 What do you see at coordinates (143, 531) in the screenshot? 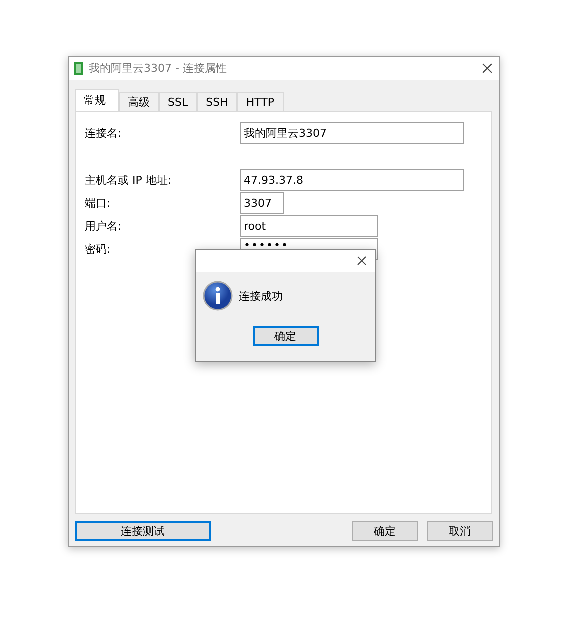
I see `test-connection-button: 连接测试` at bounding box center [143, 531].